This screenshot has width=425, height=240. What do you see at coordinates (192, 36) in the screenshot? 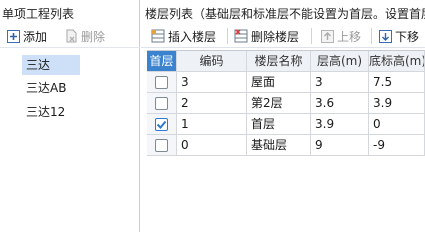
I see `insert-floor-label: 插入楼层` at bounding box center [192, 36].